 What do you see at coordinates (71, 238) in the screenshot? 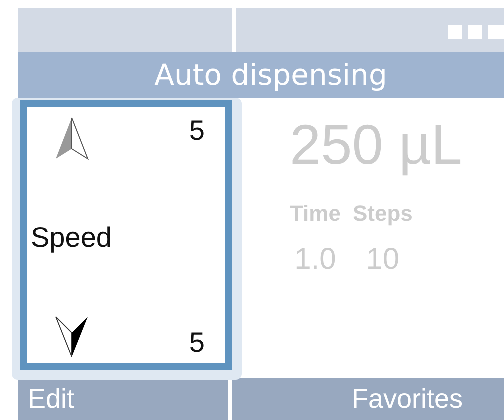
I see `speed-label: Speed` at bounding box center [71, 238].